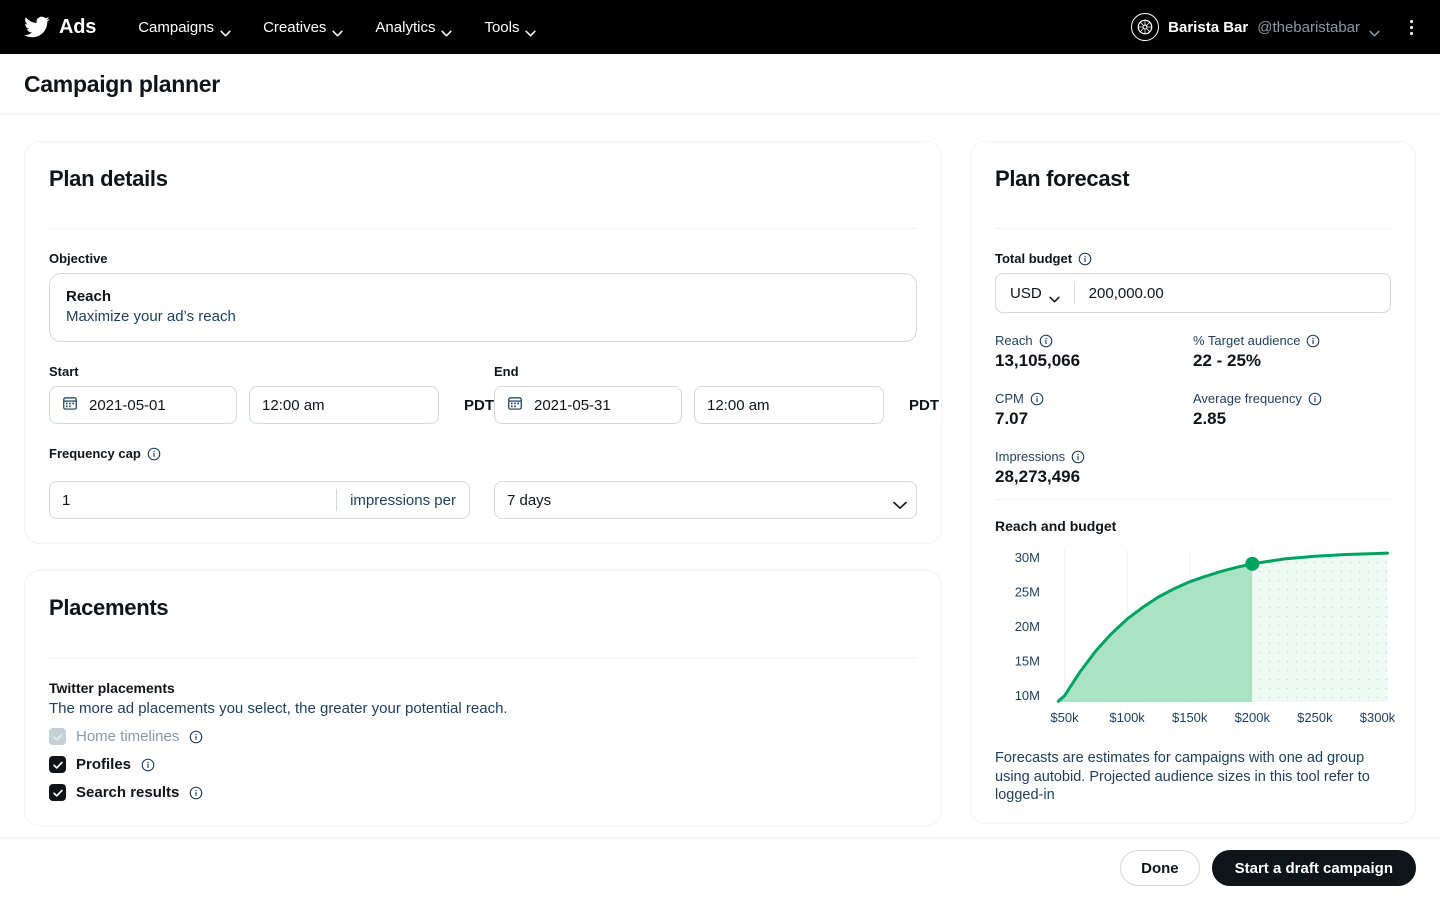  What do you see at coordinates (1252, 563) in the screenshot?
I see `chart-marker-point` at bounding box center [1252, 563].